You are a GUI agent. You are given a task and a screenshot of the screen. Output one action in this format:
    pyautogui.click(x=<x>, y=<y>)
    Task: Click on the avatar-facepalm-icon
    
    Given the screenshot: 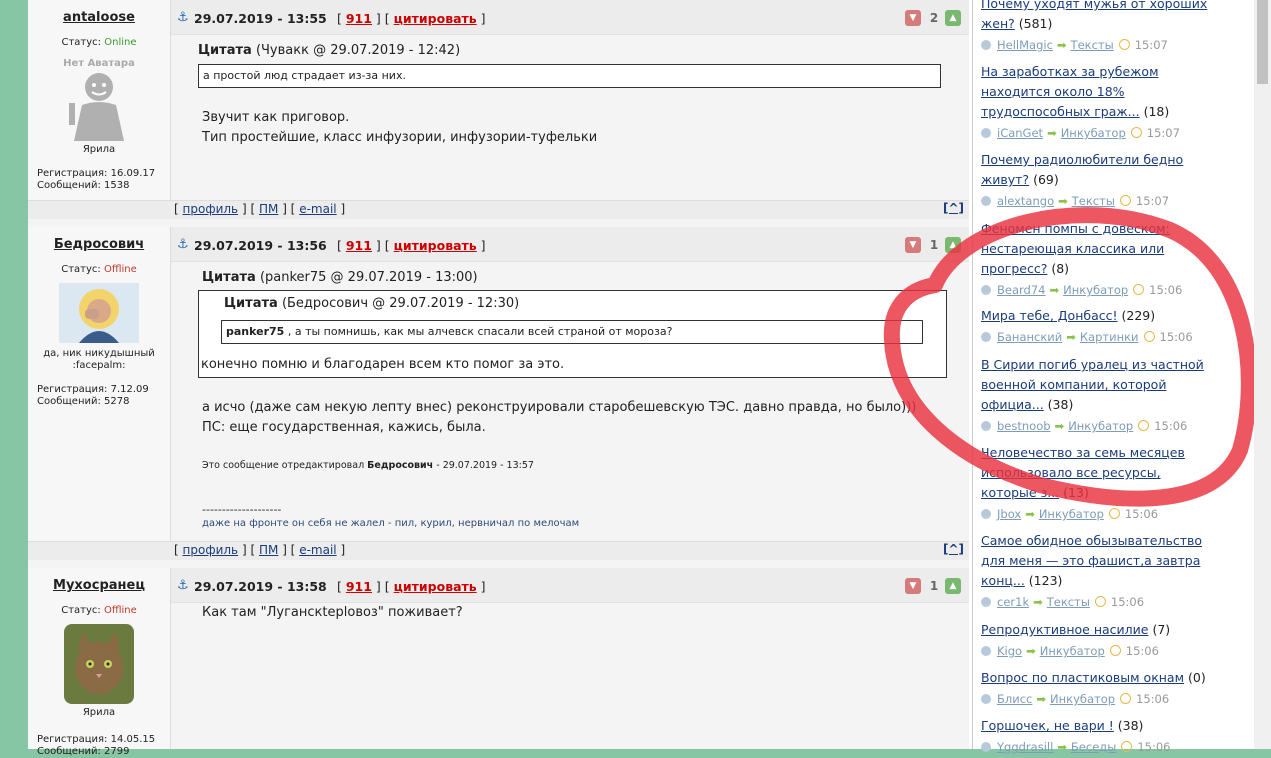 What is the action you would take?
    pyautogui.click(x=99, y=313)
    